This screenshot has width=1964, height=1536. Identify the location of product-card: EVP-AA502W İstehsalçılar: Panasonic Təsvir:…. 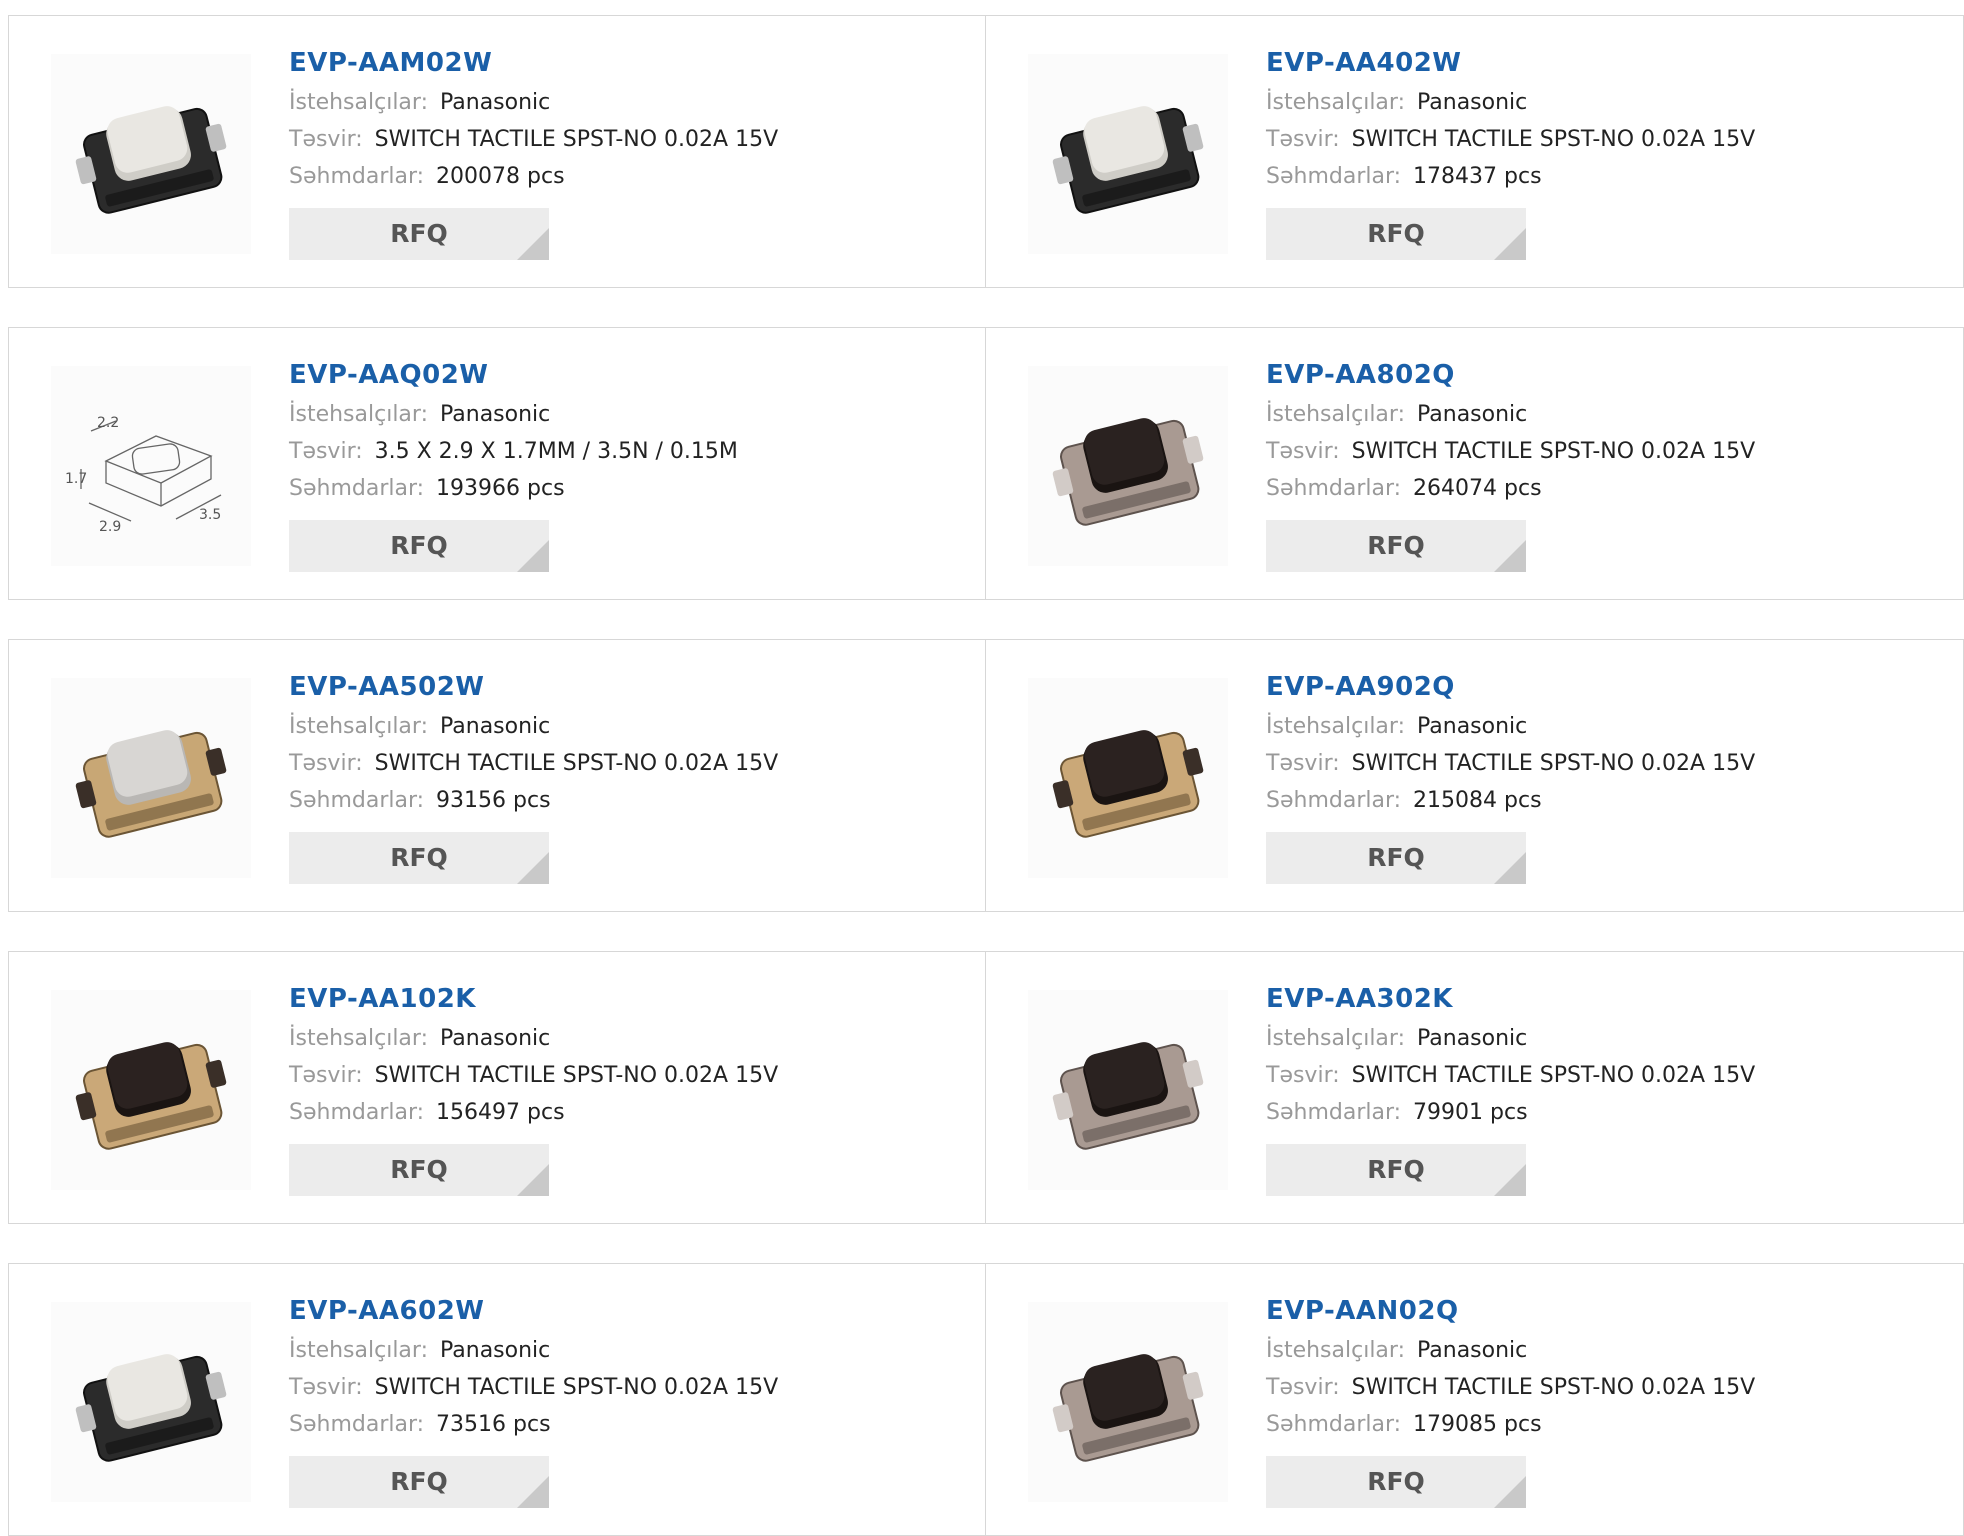
(497, 775).